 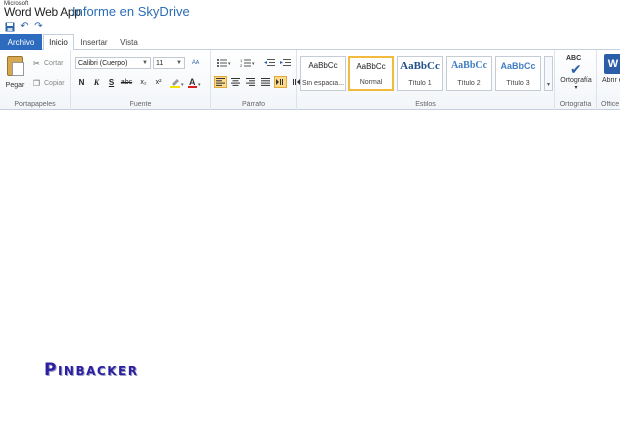 I want to click on undo-icon: ↶, so click(x=24, y=26).